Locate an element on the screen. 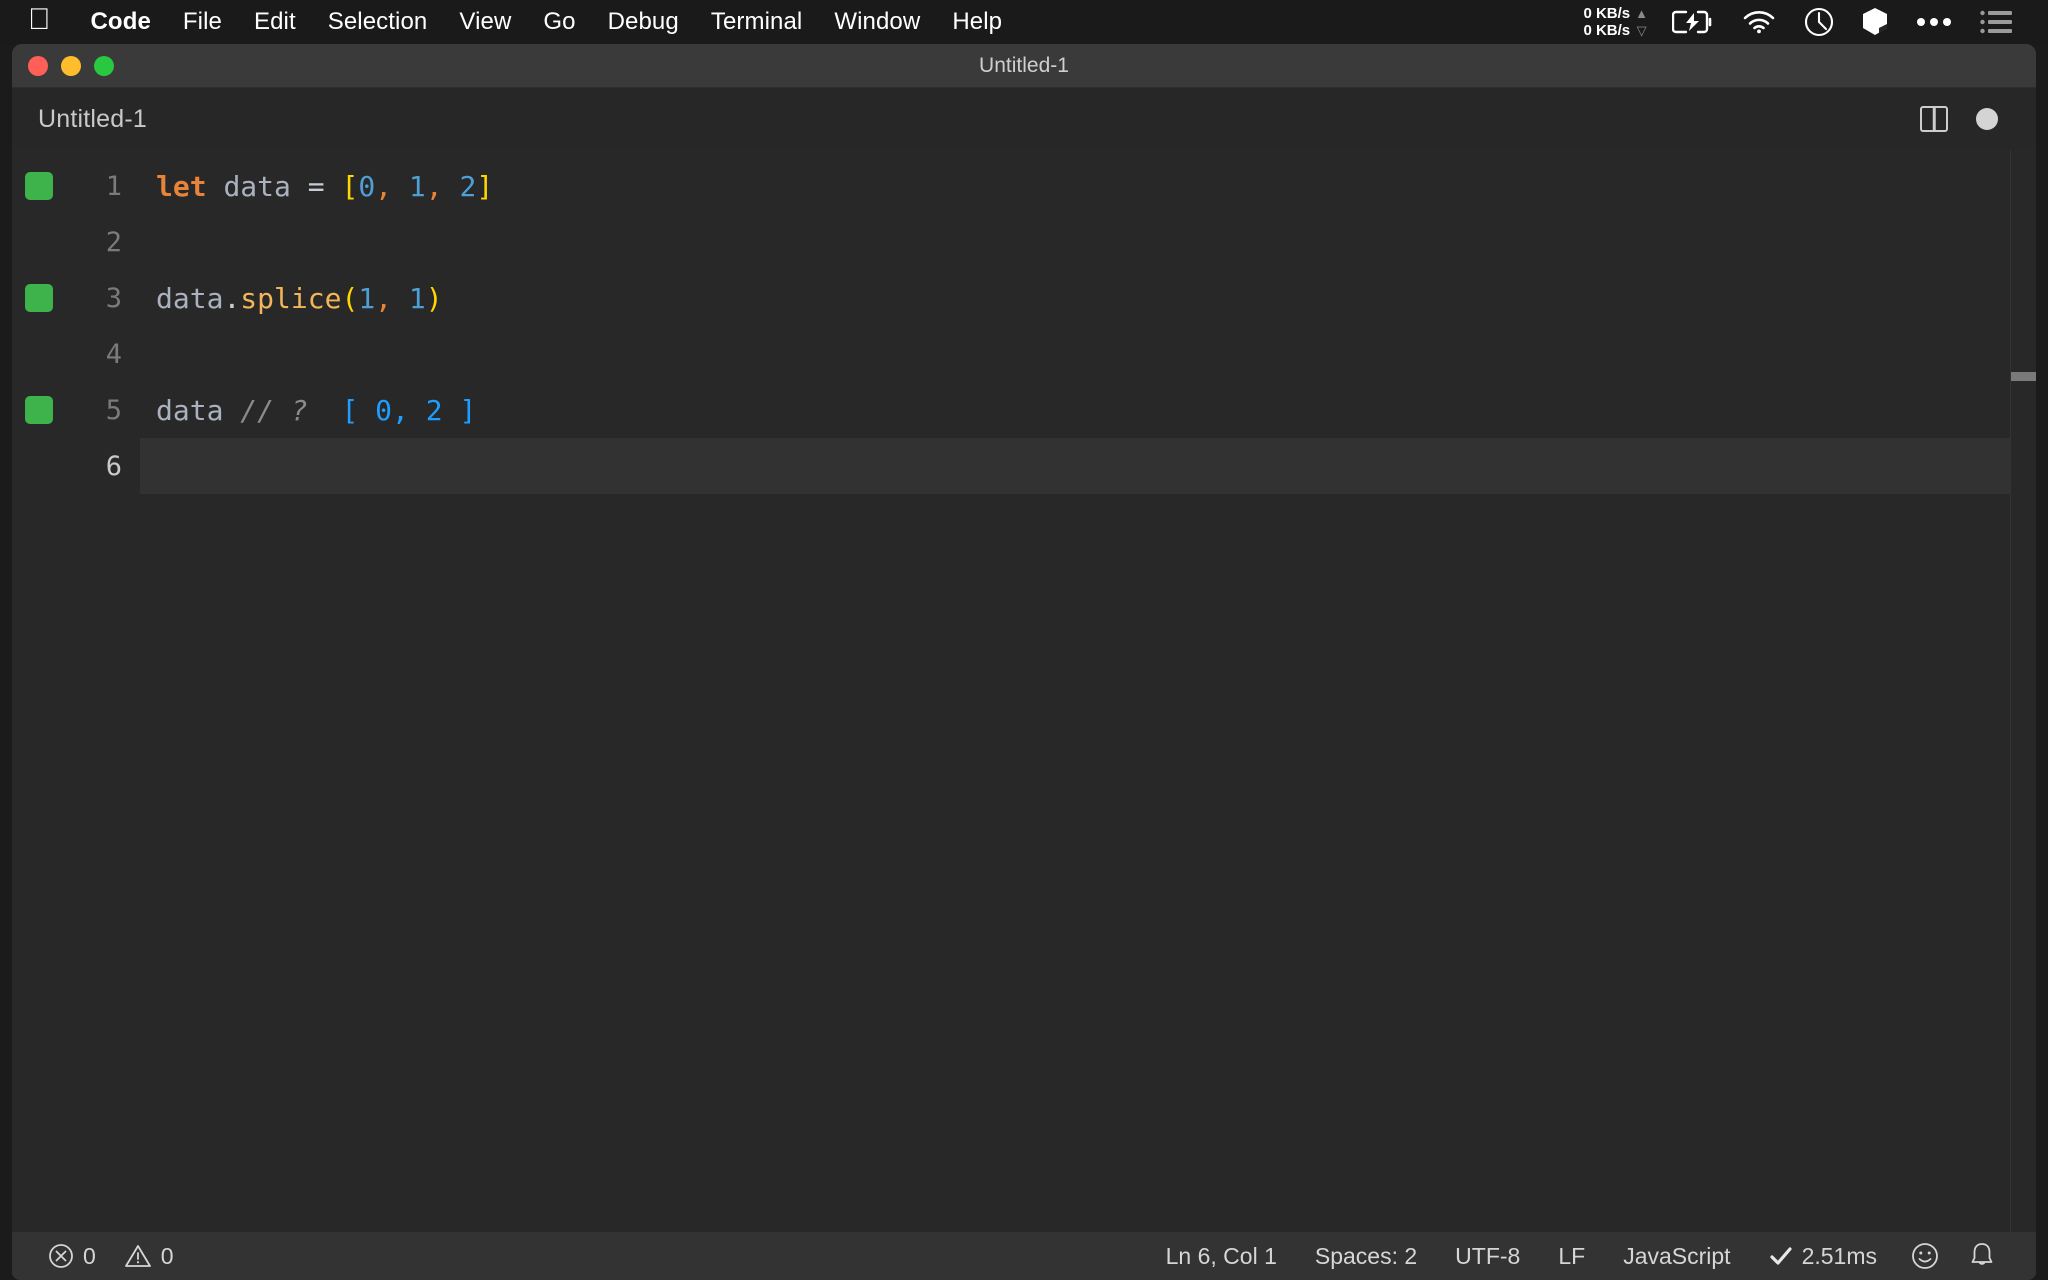 This screenshot has height=1280, width=2048. menu-item-debug: Debug is located at coordinates (643, 22).